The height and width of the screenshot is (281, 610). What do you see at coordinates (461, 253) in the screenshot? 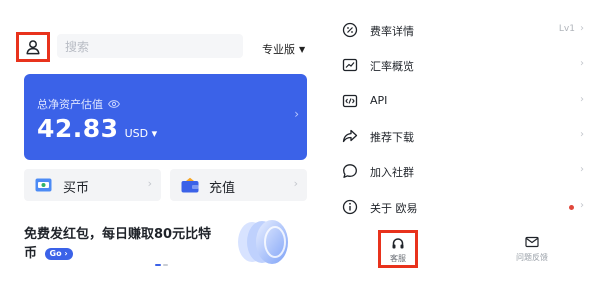
I see `bottom-tab-bar: 客服 问题反馈` at bounding box center [461, 253].